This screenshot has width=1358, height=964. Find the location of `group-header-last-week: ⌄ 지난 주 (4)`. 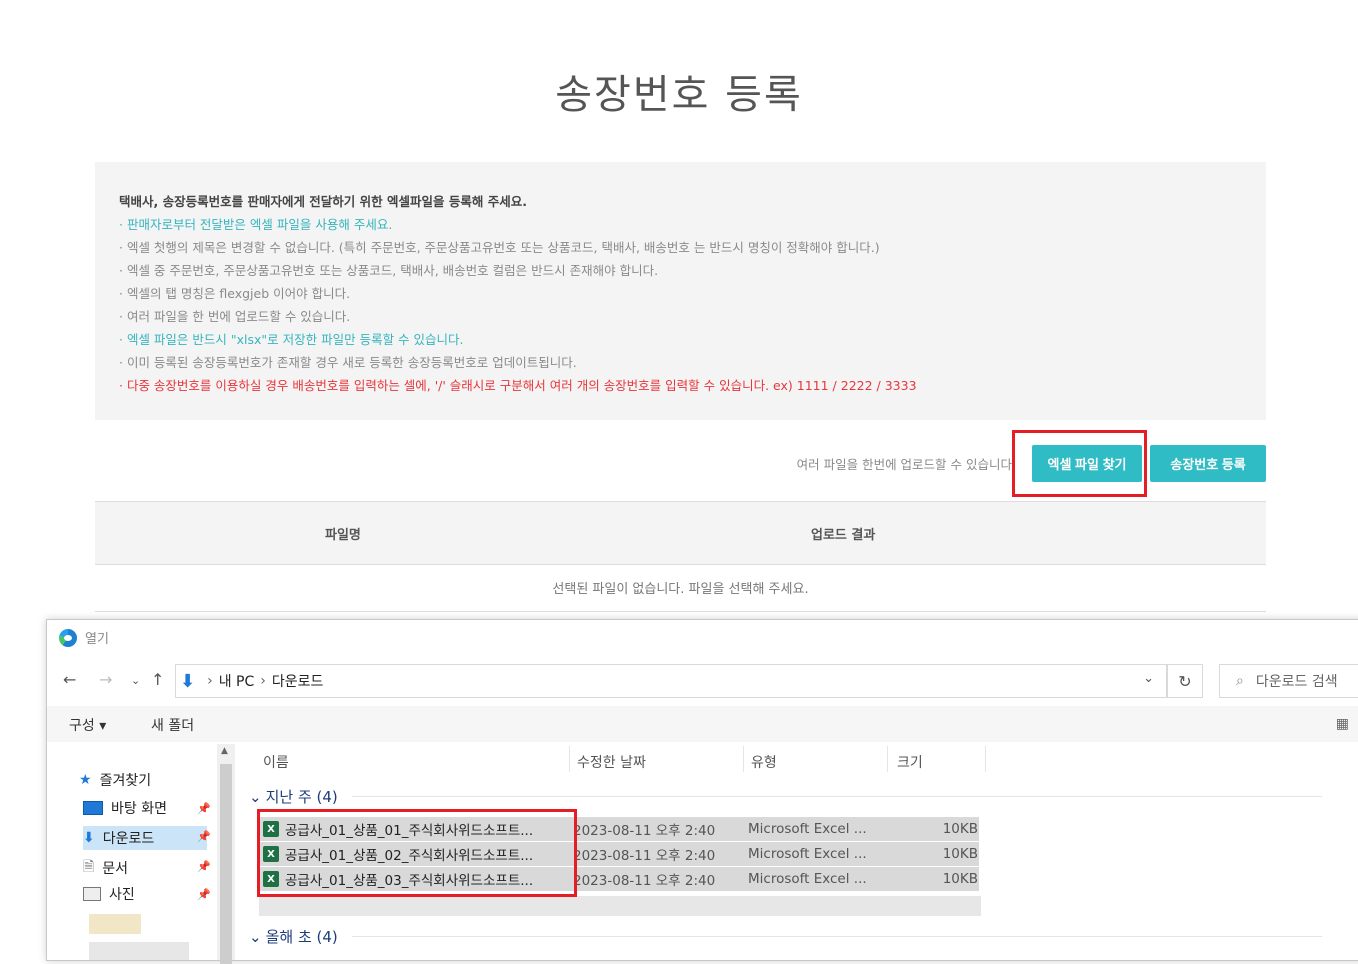

group-header-last-week: ⌄ 지난 주 (4) is located at coordinates (785, 796).